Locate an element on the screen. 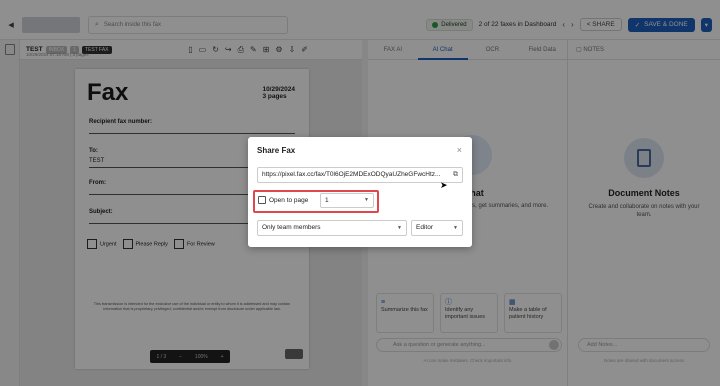 The image size is (720, 386). copy-icon: ⧉ is located at coordinates (455, 175).